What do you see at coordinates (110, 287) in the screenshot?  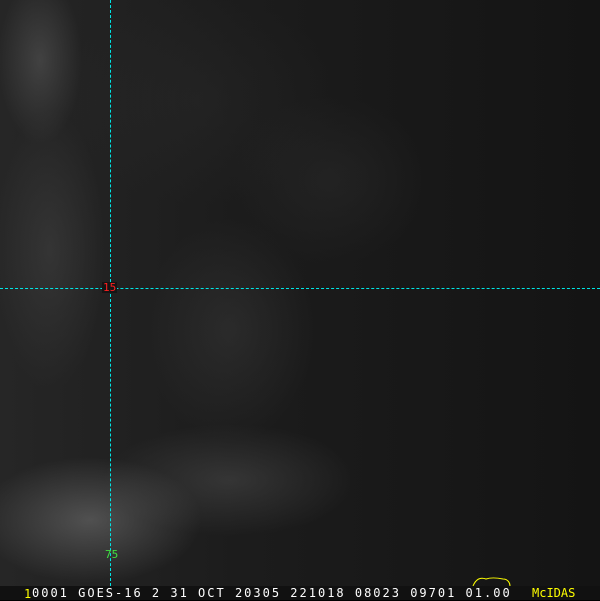 I see `latitude-label: 15` at bounding box center [110, 287].